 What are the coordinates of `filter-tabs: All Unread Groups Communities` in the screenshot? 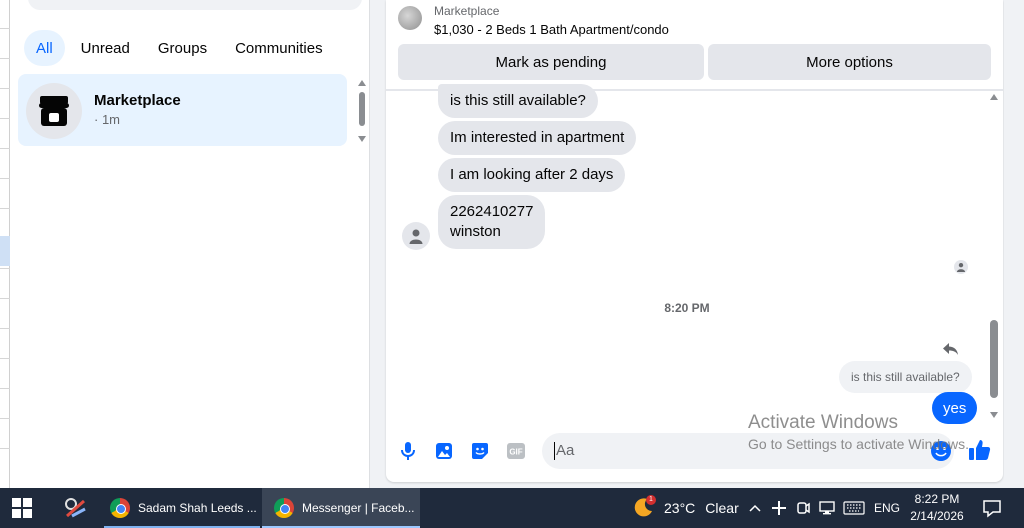 It's located at (179, 48).